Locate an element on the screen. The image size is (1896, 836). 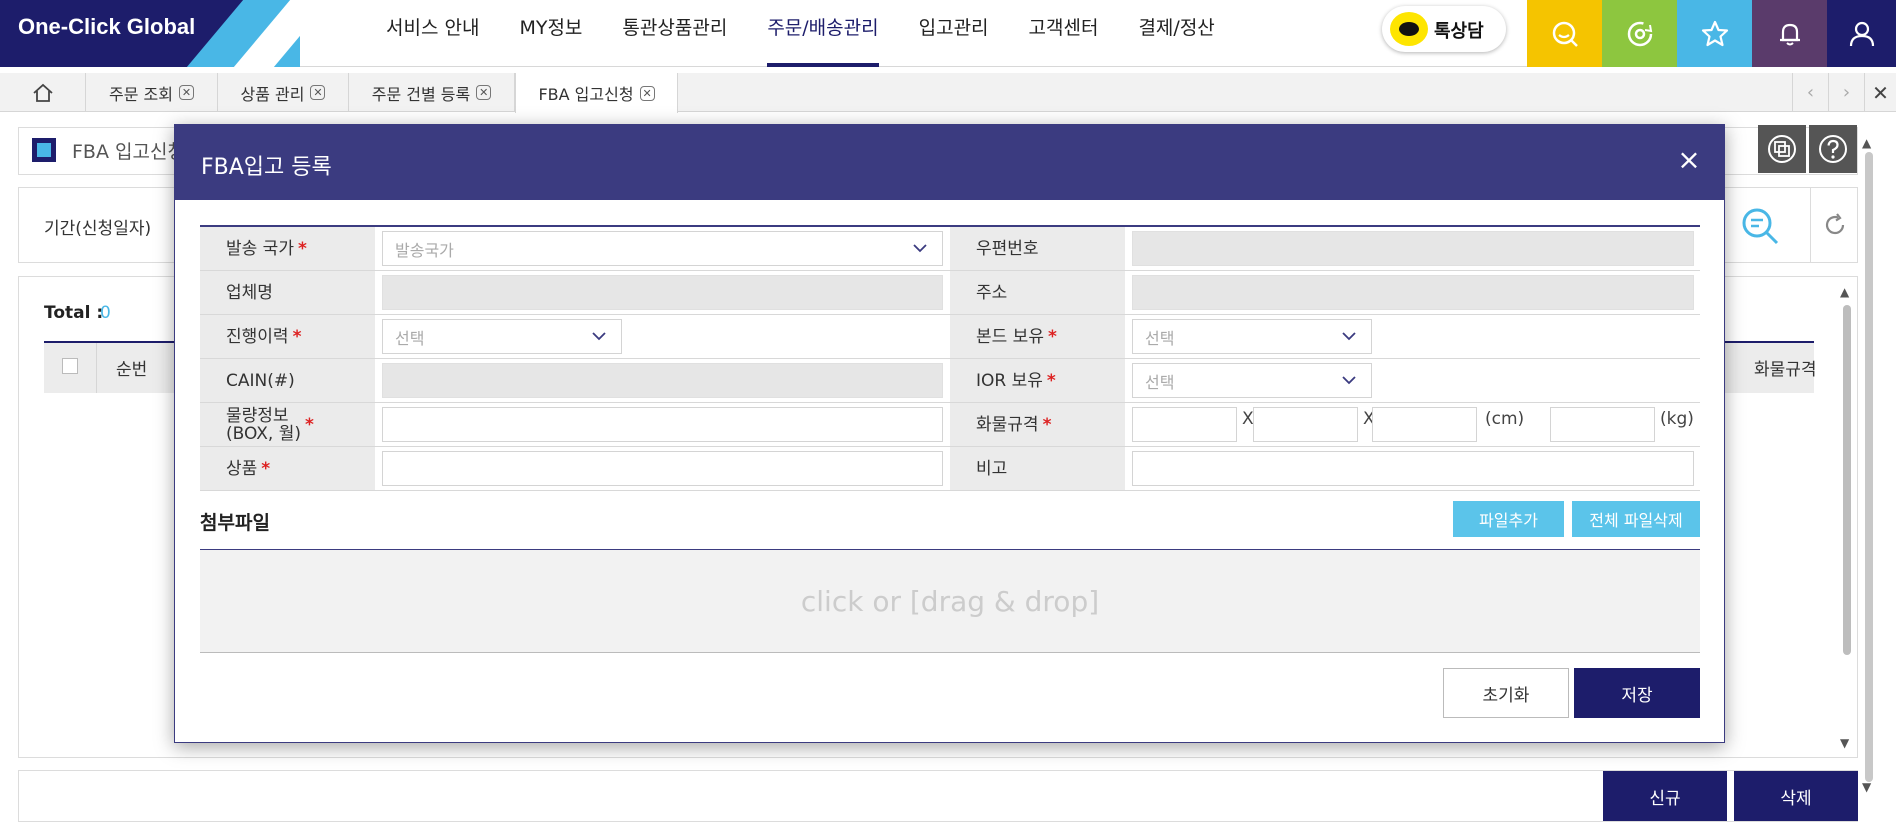
page-scroll-down-icon: ▼ is located at coordinates (1866, 787).